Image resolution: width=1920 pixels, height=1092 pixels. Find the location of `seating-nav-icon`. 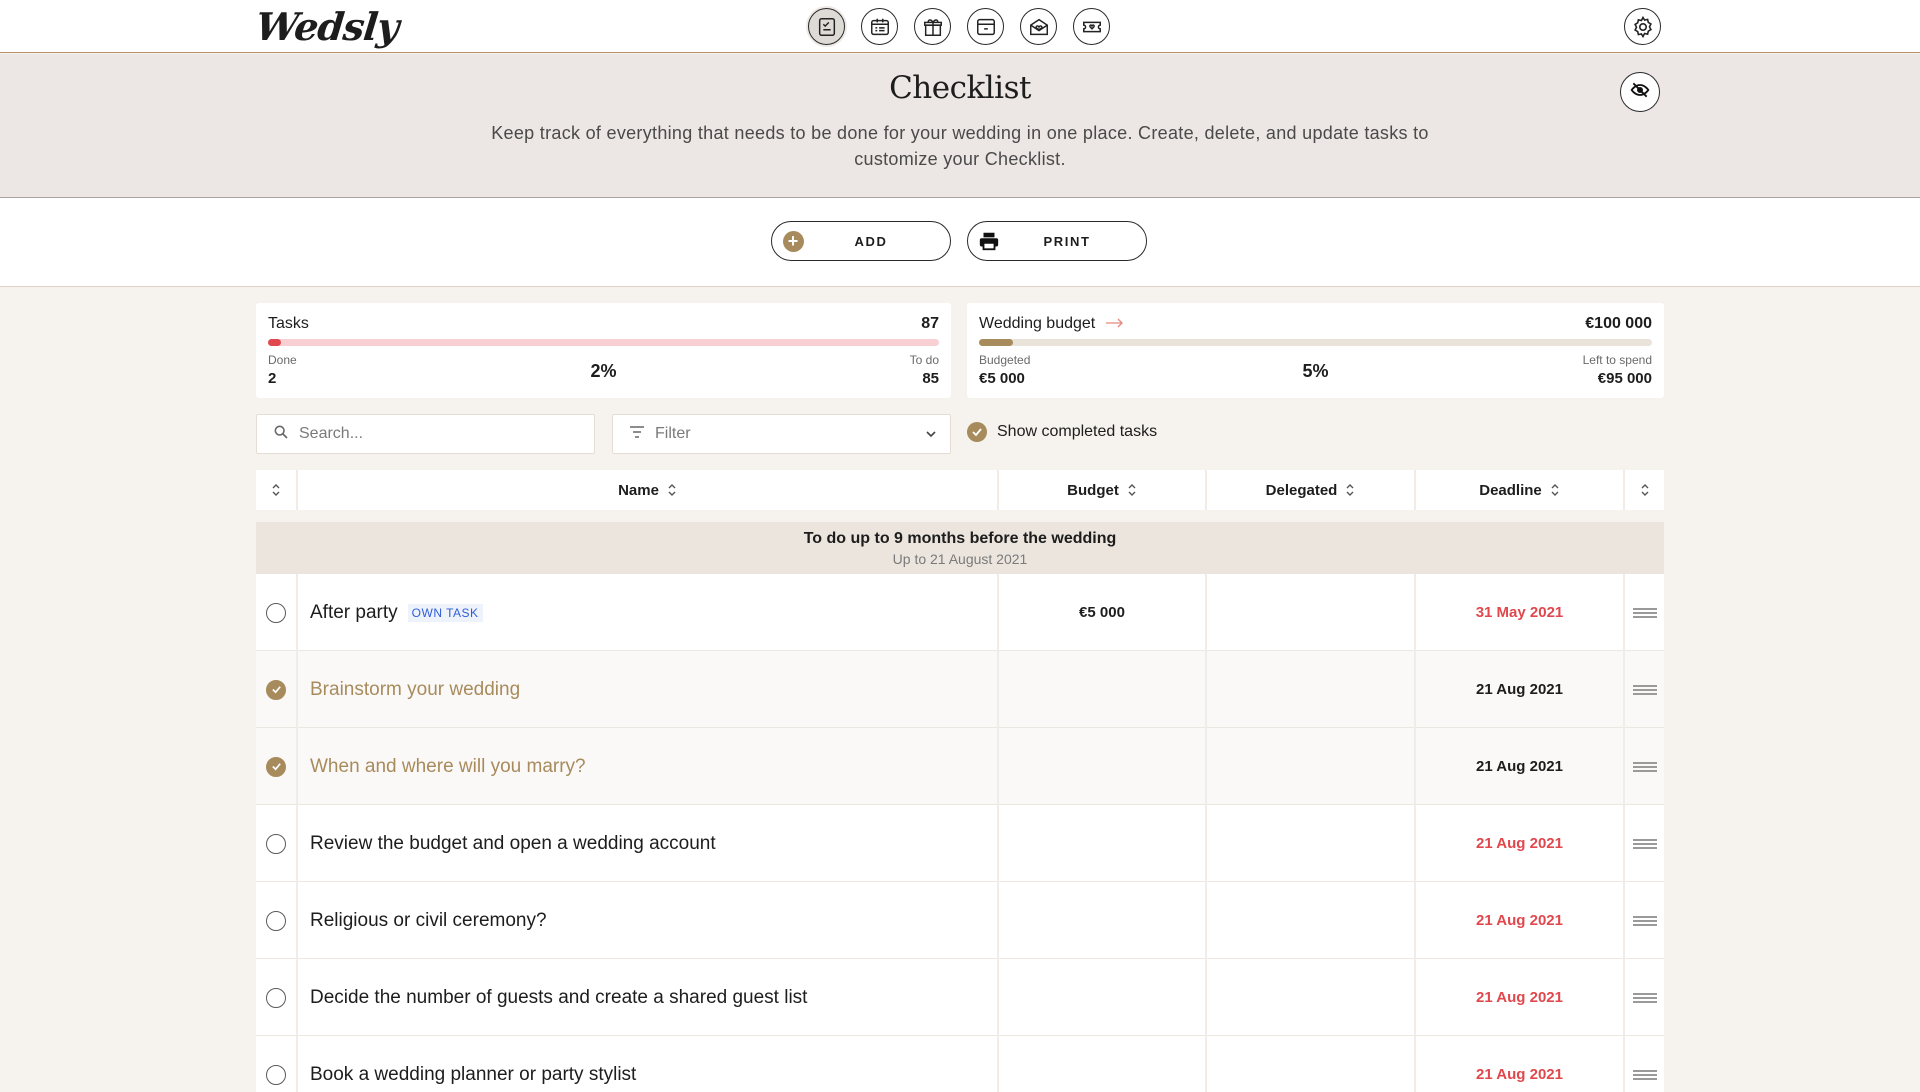

seating-nav-icon is located at coordinates (985, 26).